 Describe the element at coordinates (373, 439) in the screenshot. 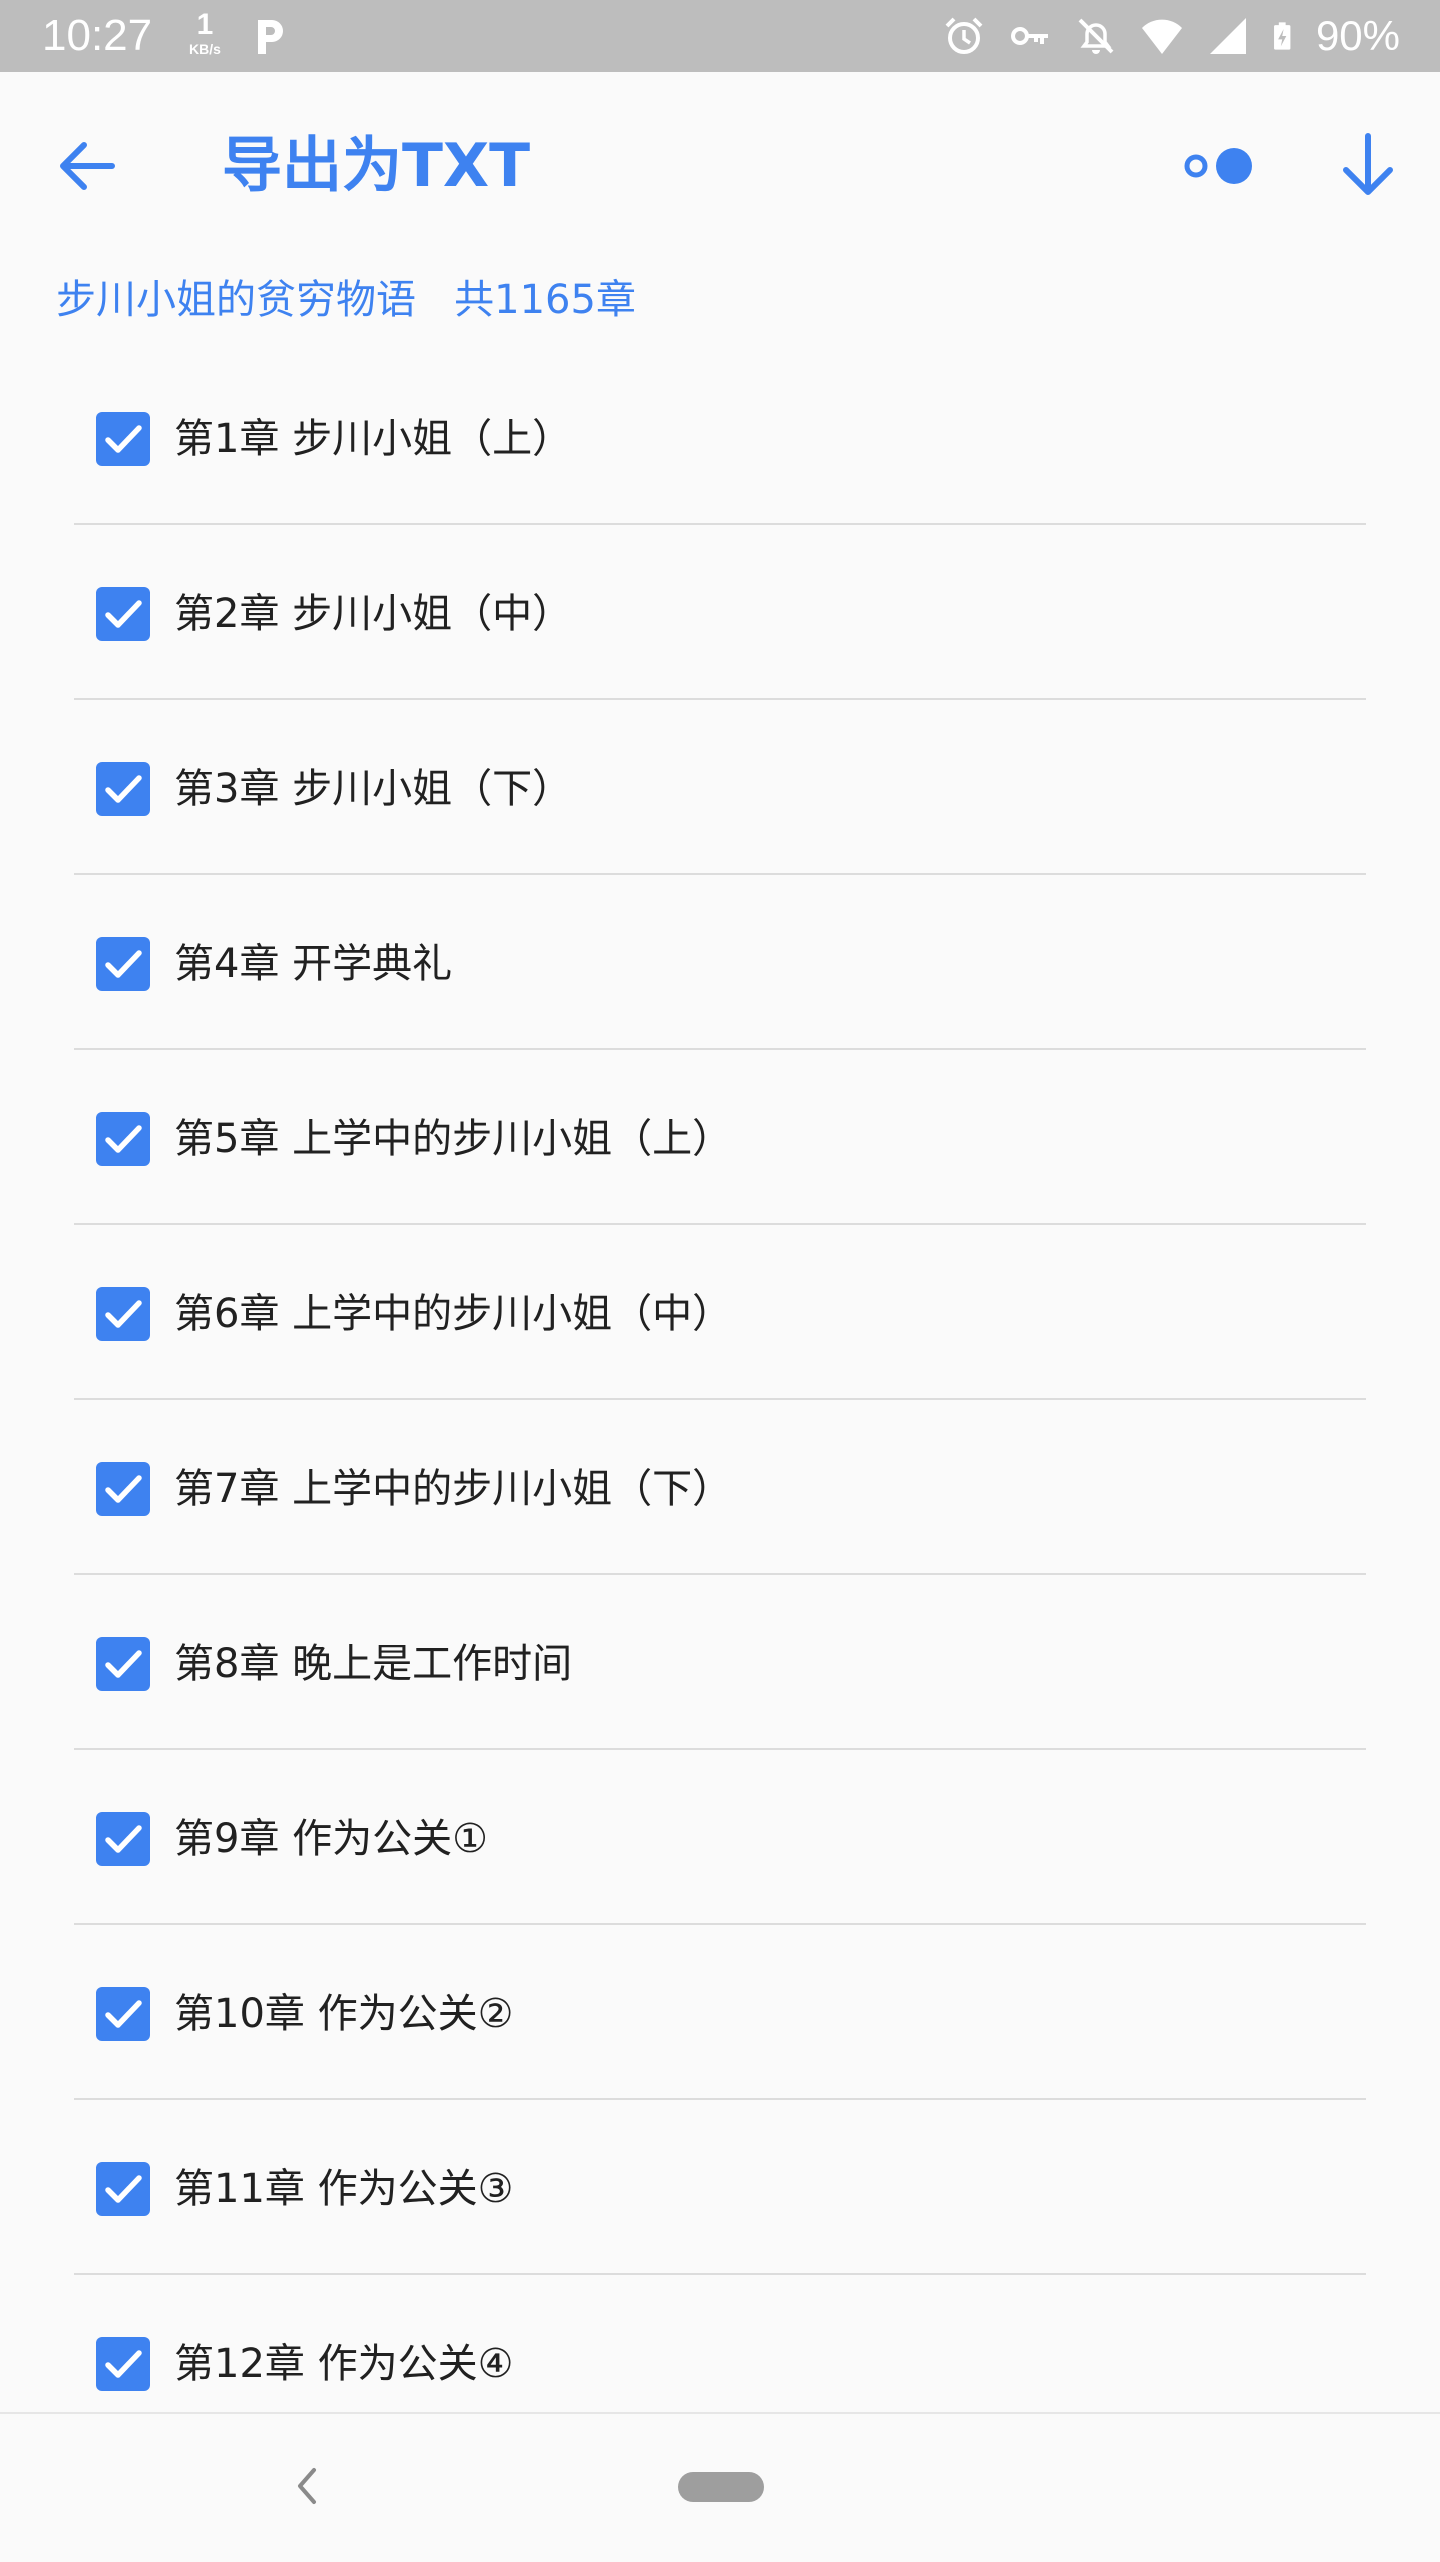

I see `chapter-label: 第1章 步川小姐（上）` at that location.